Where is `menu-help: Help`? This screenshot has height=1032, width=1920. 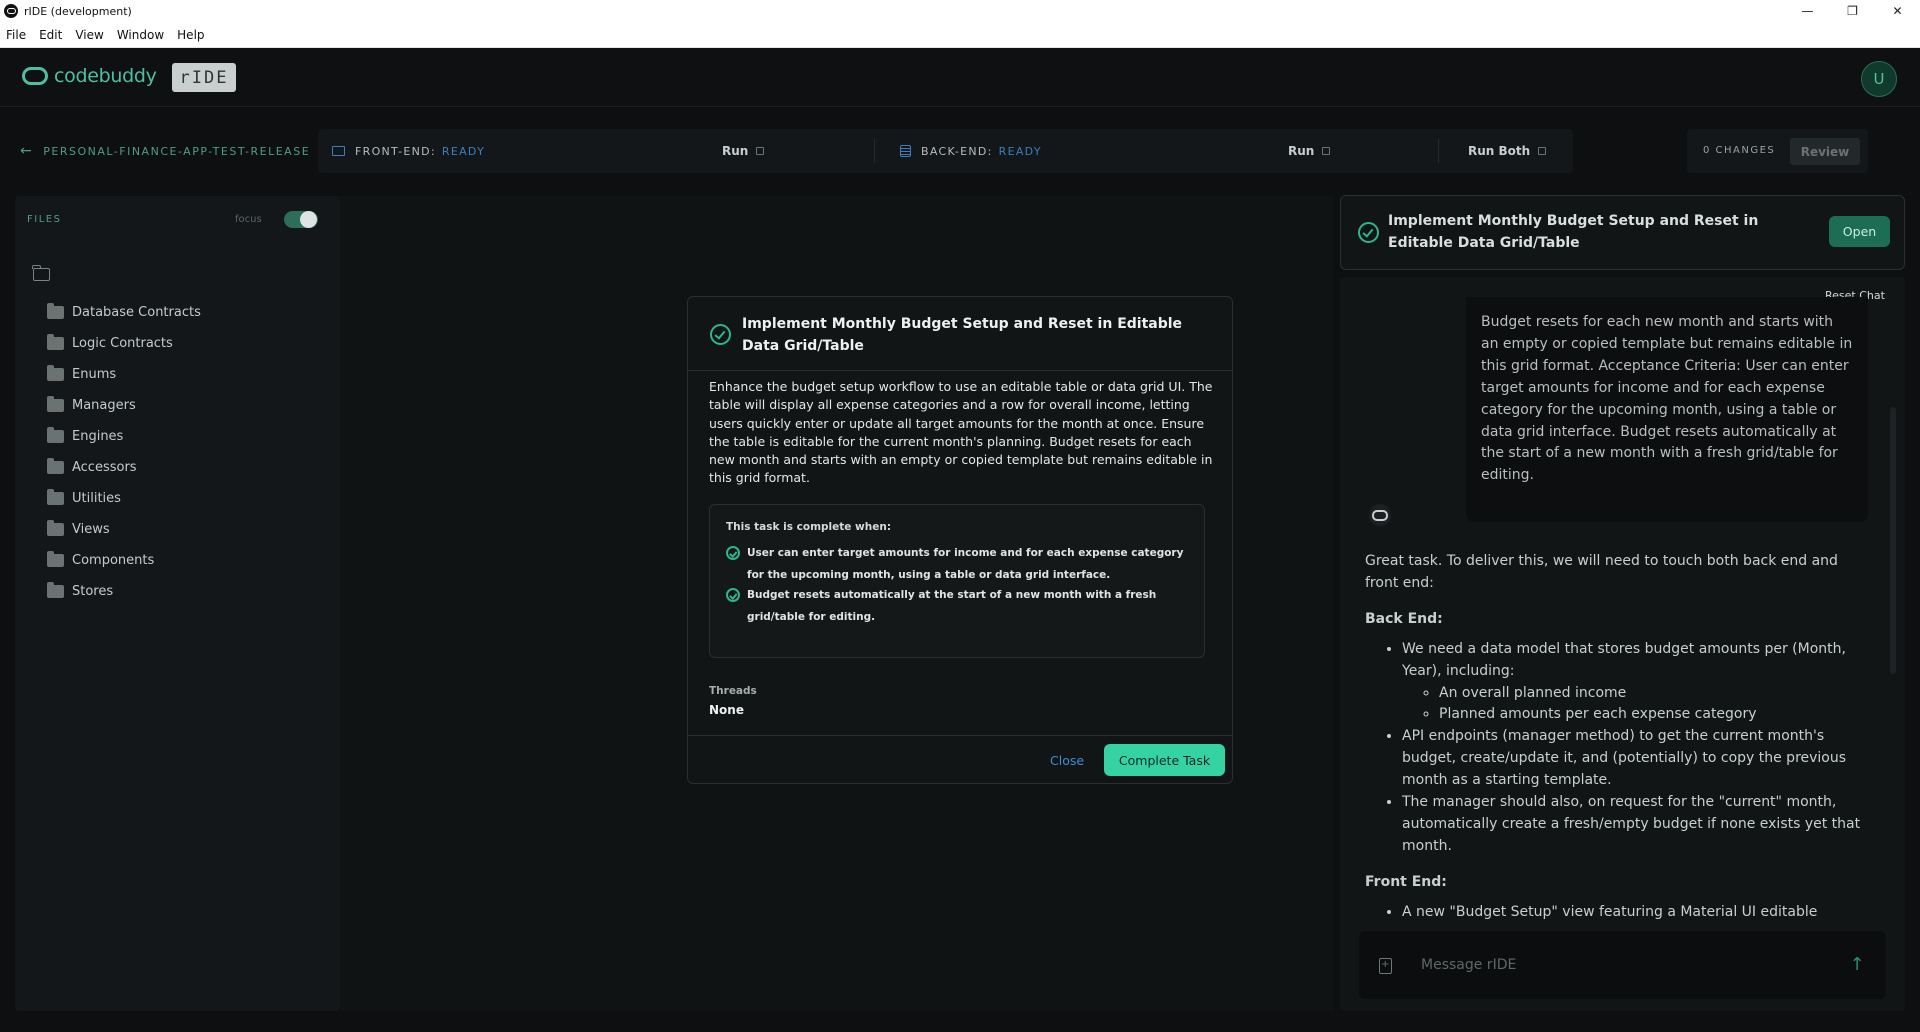
menu-help: Help is located at coordinates (190, 35).